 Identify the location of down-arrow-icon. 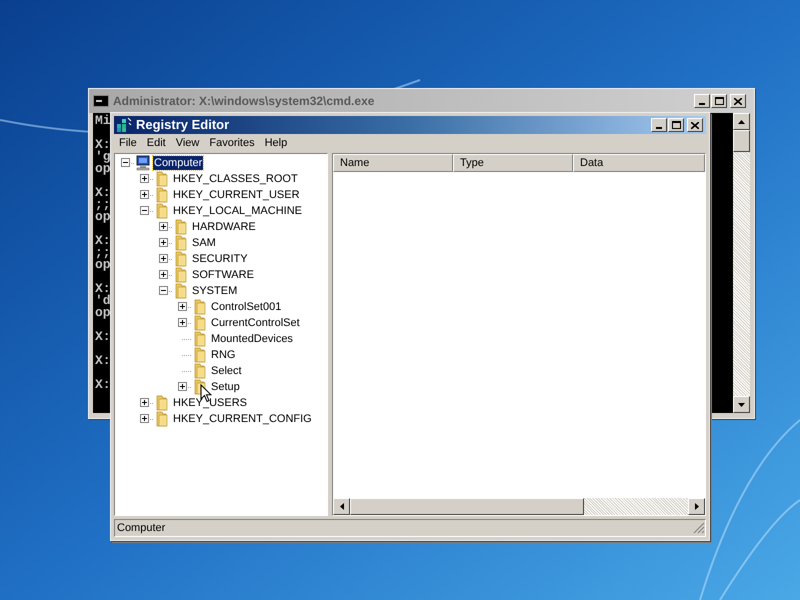
(741, 404).